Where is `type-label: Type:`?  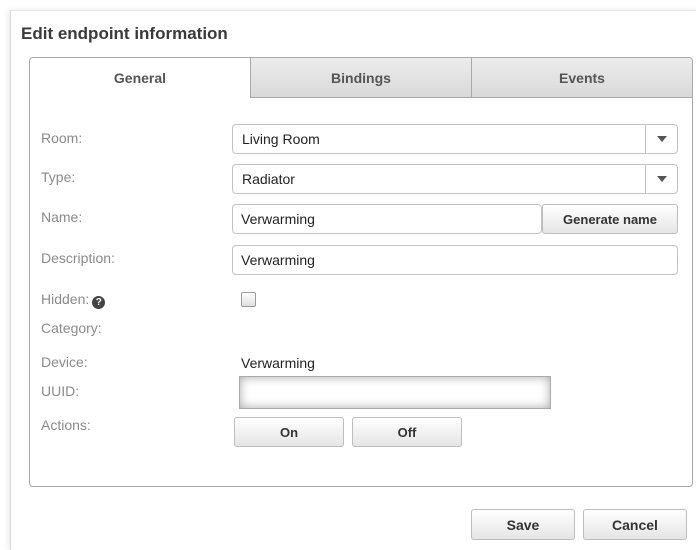
type-label: Type: is located at coordinates (58, 177).